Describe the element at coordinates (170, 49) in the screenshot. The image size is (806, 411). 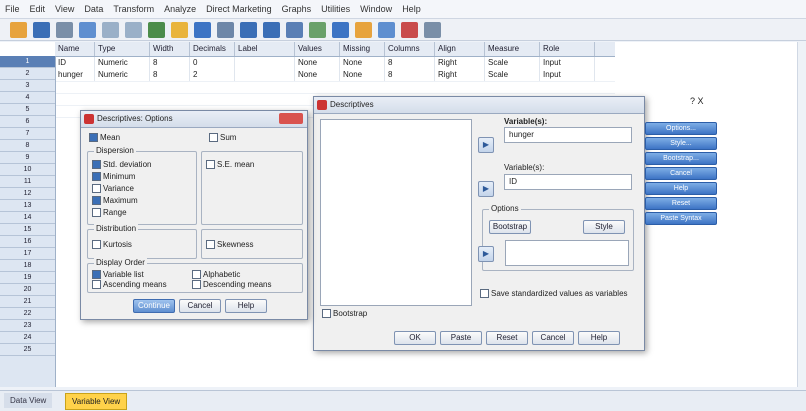
I see `col-header: Width` at that location.